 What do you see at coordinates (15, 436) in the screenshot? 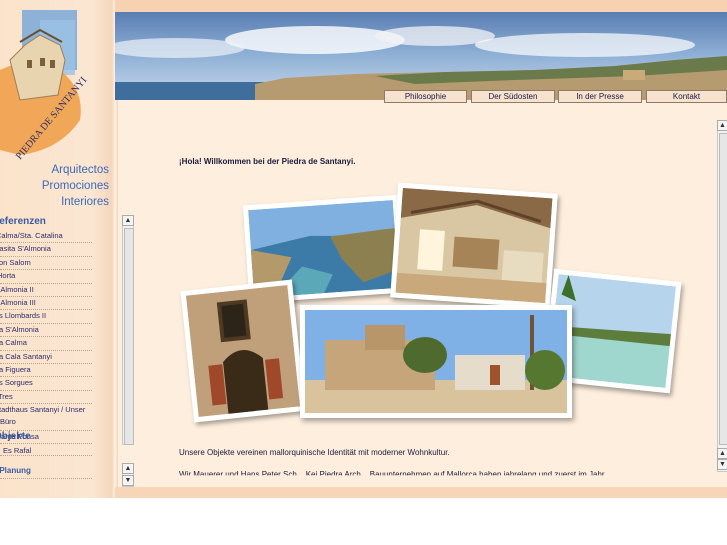
I see `objekte-heading: Objekte` at bounding box center [15, 436].